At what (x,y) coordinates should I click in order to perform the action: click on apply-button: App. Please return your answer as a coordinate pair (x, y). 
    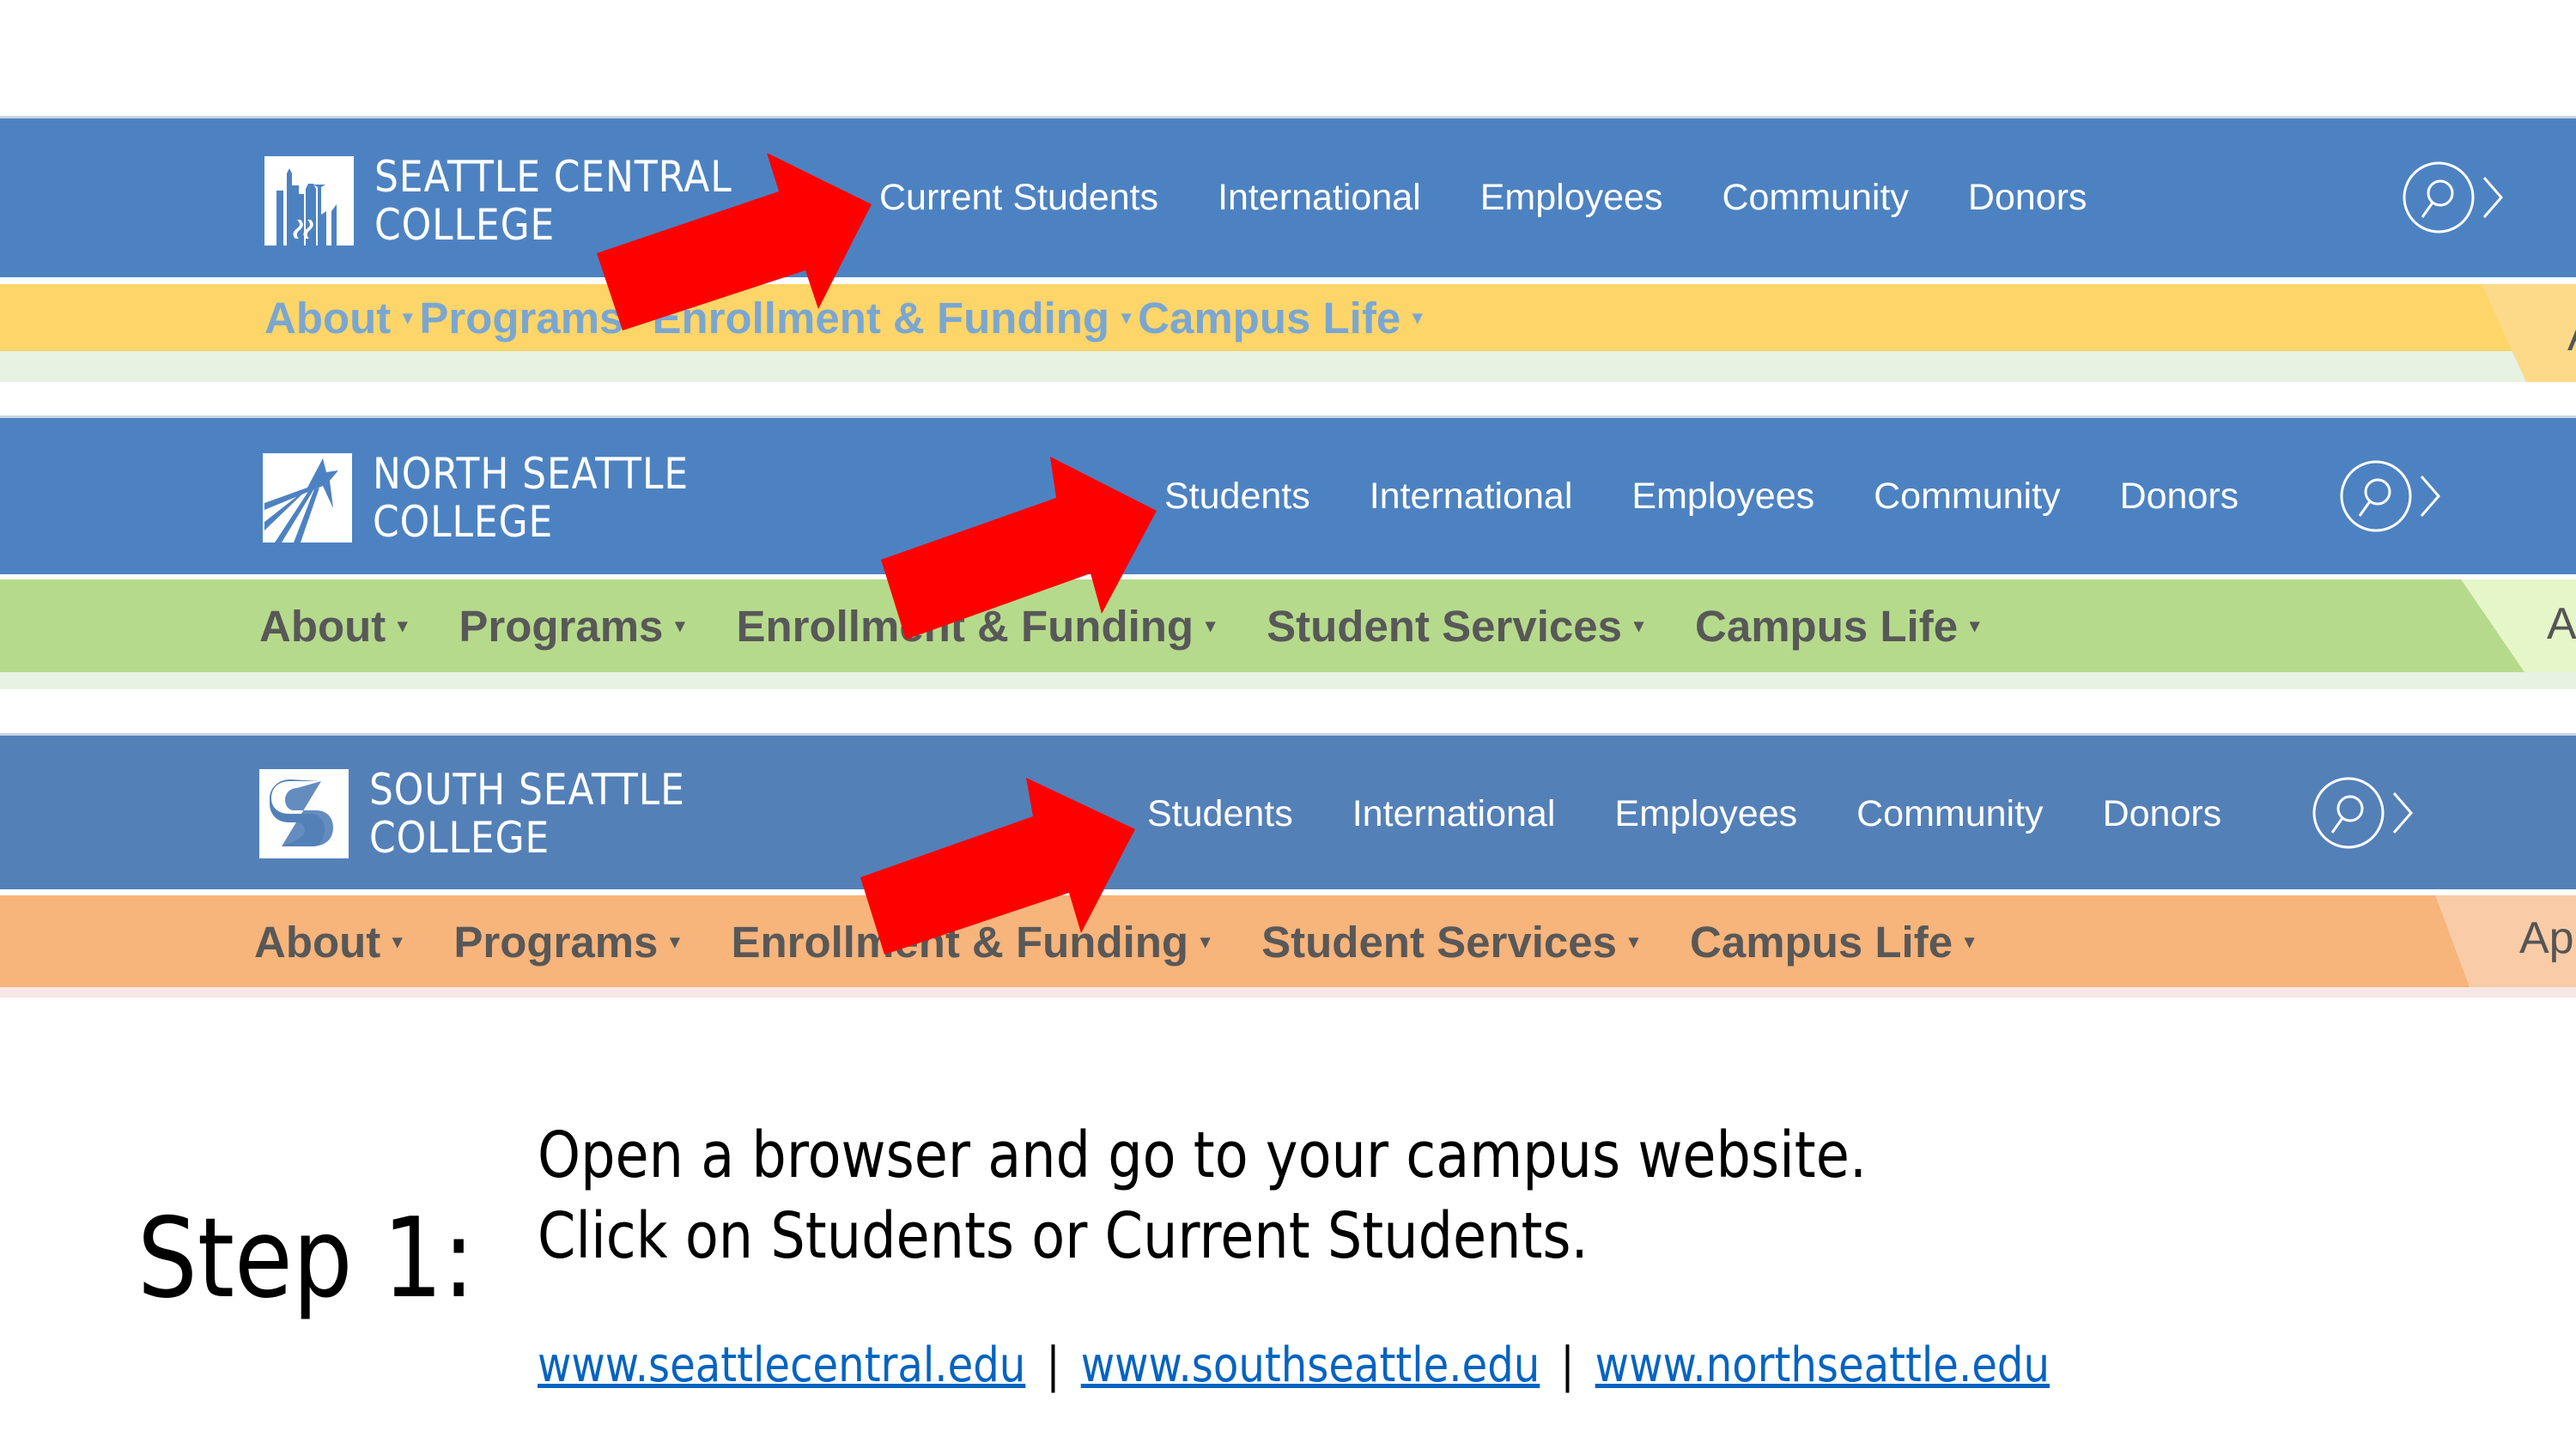
    Looking at the image, I should click on (2506, 941).